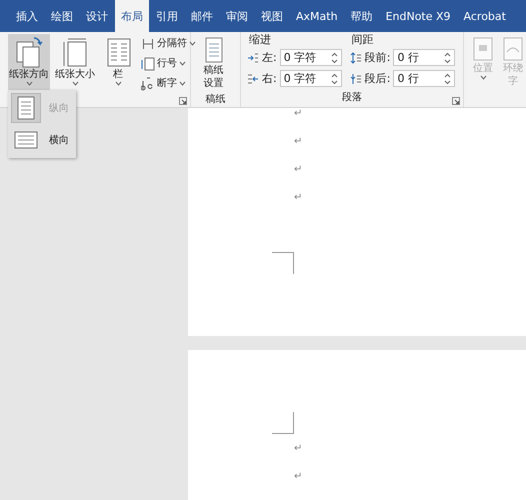 Image resolution: width=526 pixels, height=500 pixels. Describe the element at coordinates (75, 62) in the screenshot. I see `ribbon-button: 纸张大小` at that location.